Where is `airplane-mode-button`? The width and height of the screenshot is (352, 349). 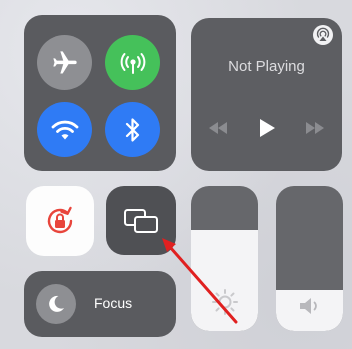 airplane-mode-button is located at coordinates (64, 62).